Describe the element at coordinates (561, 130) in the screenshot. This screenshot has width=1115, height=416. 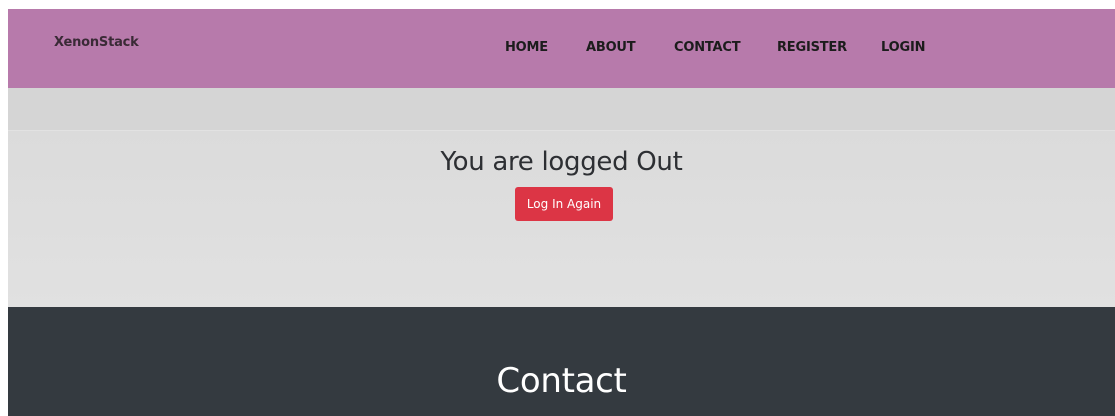
I see `hero-divider` at that location.